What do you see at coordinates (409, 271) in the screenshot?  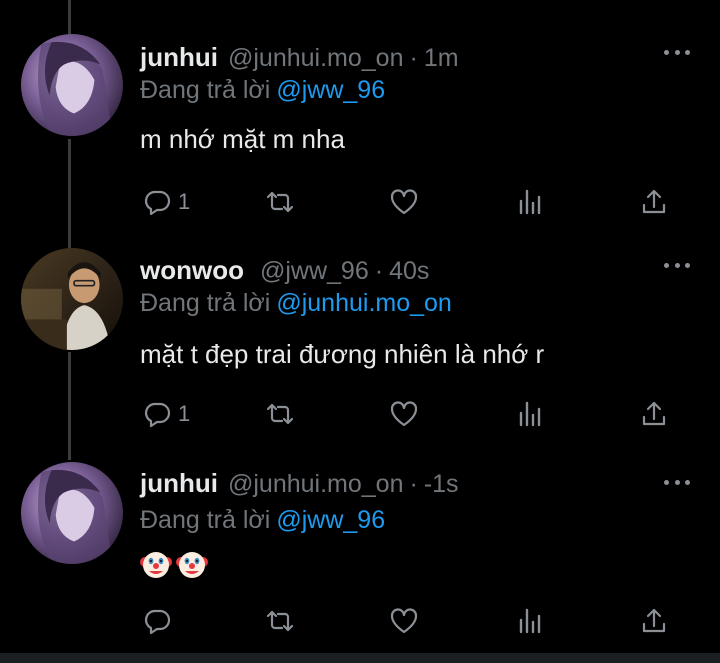 I see `timestamp: 40s` at bounding box center [409, 271].